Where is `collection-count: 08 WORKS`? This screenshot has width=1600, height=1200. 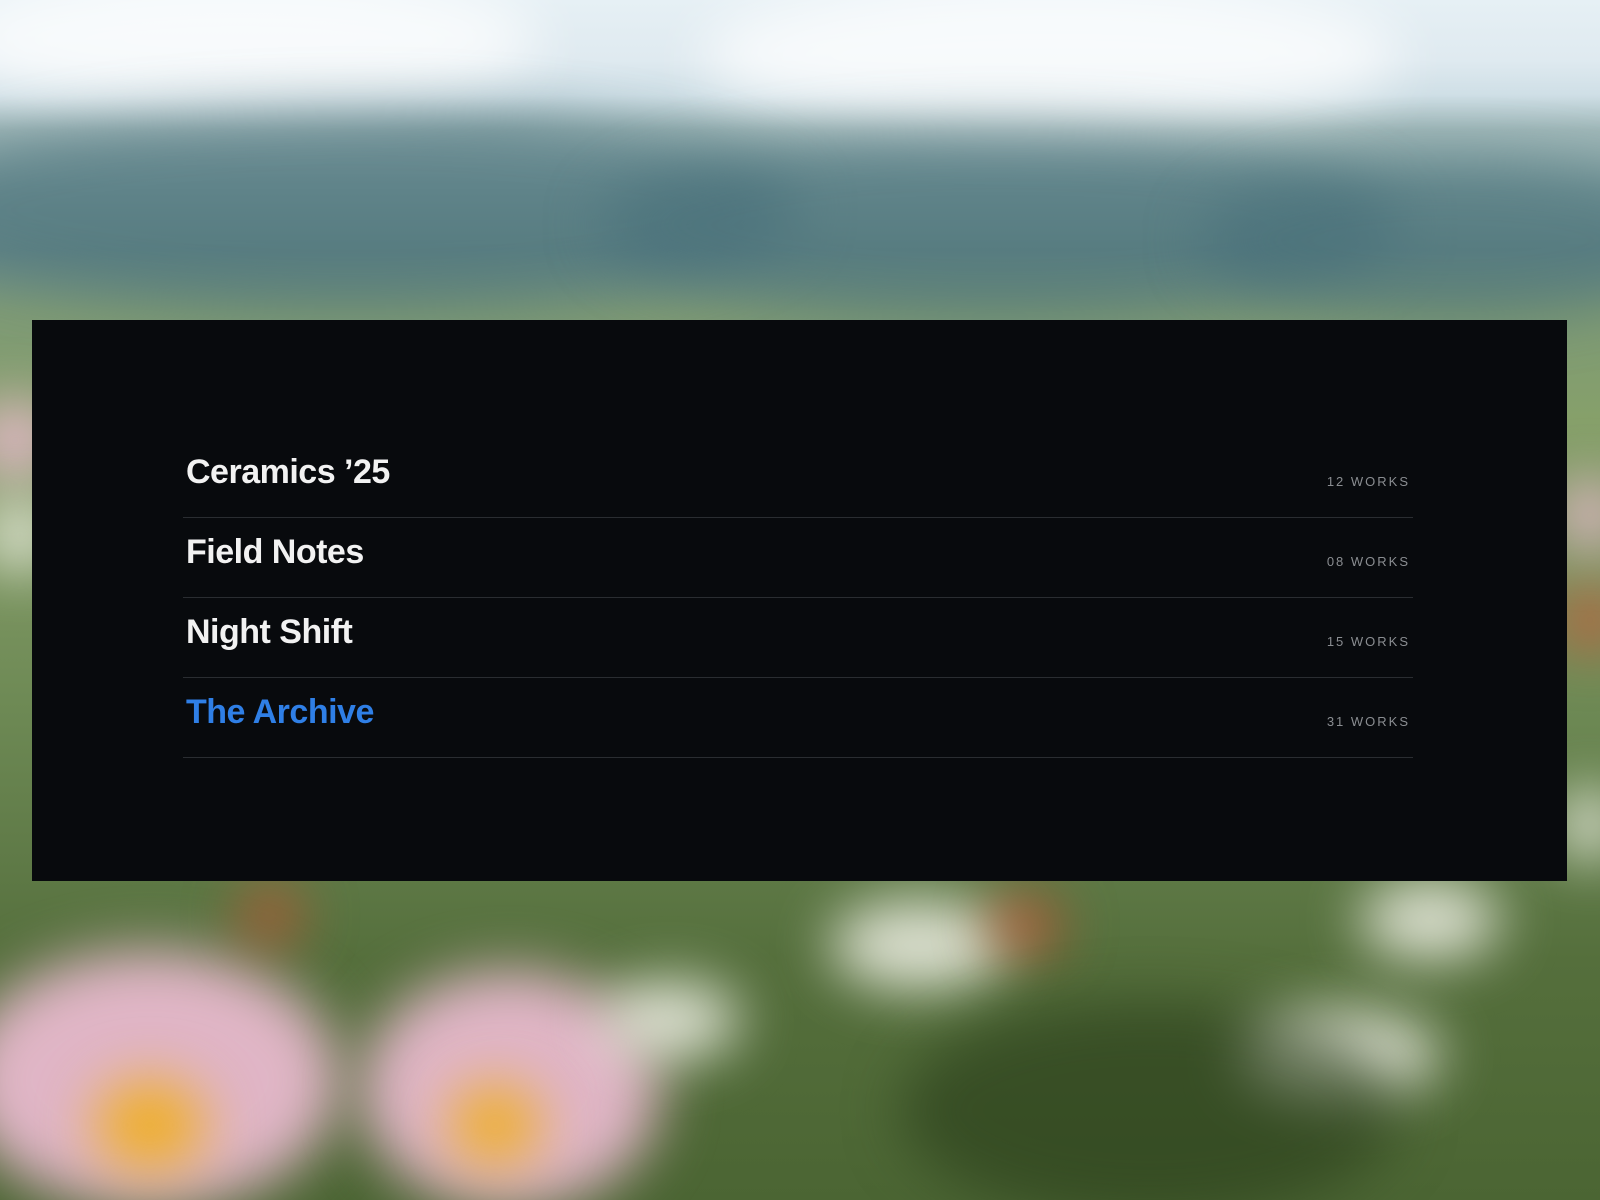
collection-count: 08 WORKS is located at coordinates (1368, 561).